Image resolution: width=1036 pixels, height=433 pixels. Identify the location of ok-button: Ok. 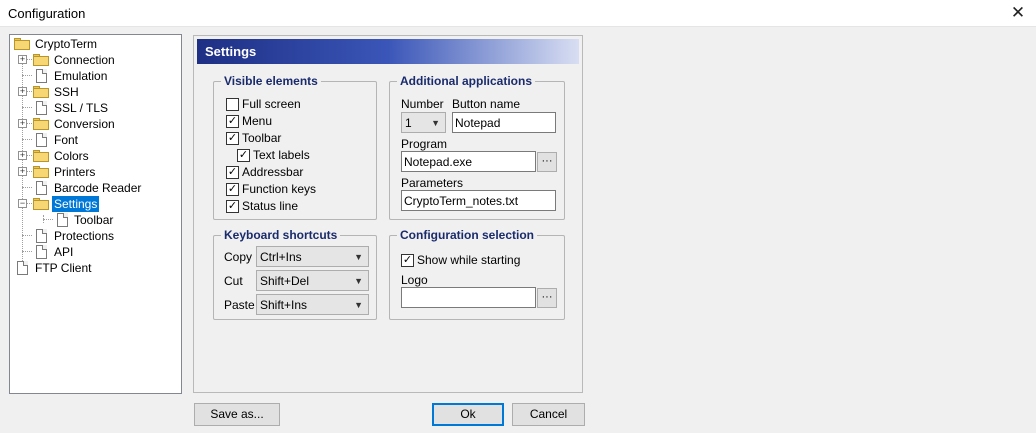
(468, 414).